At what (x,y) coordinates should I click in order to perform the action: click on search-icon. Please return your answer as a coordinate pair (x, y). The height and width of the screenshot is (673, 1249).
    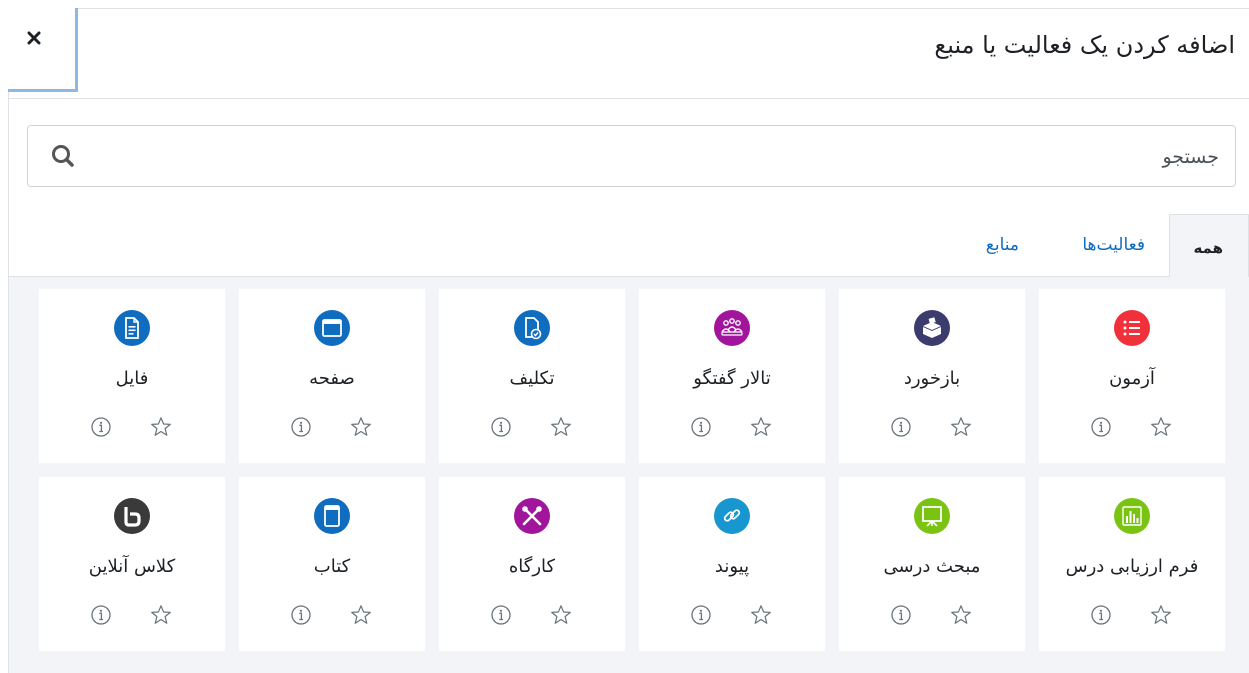
    Looking at the image, I should click on (63, 156).